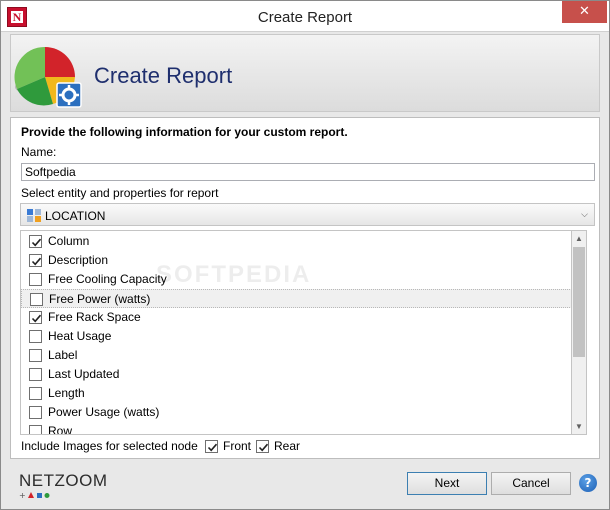 The height and width of the screenshot is (510, 610). I want to click on logo-text: NETZOOM, so click(63, 480).